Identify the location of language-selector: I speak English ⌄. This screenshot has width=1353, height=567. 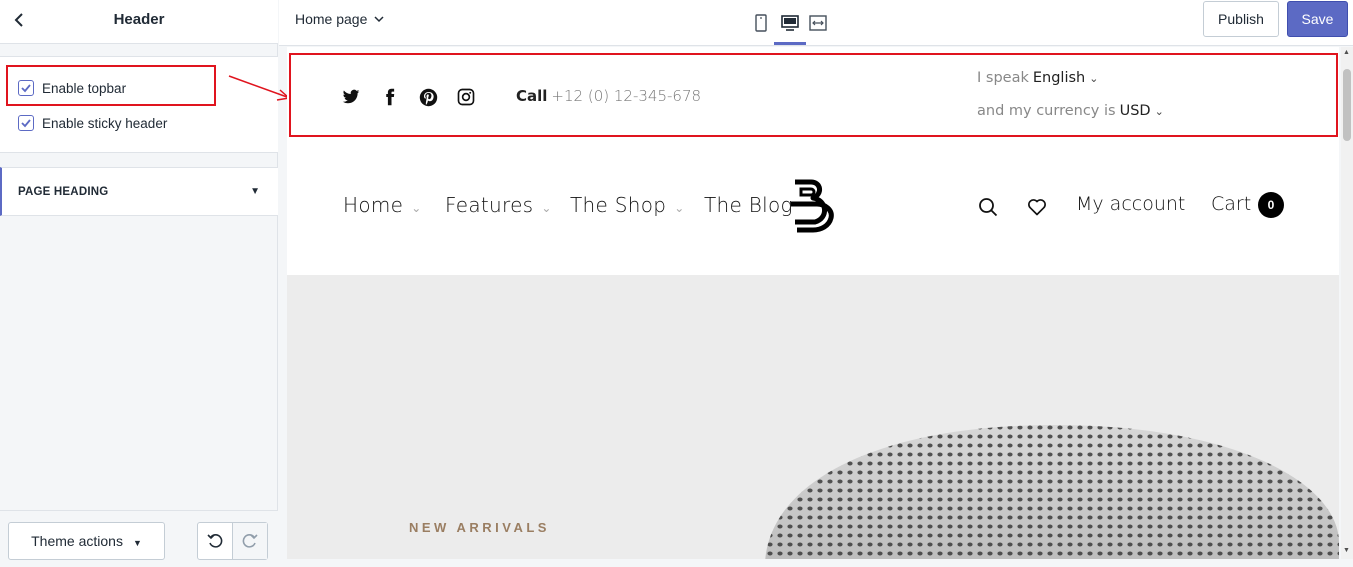
(1037, 78).